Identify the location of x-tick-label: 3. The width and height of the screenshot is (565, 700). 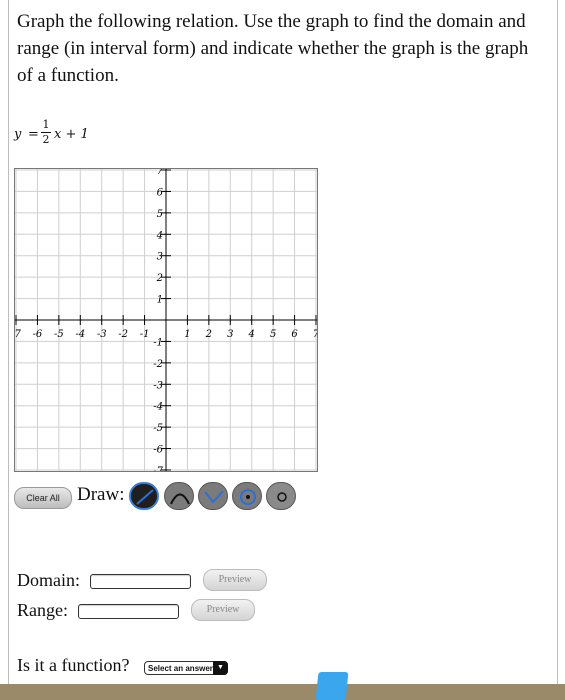
(230, 334).